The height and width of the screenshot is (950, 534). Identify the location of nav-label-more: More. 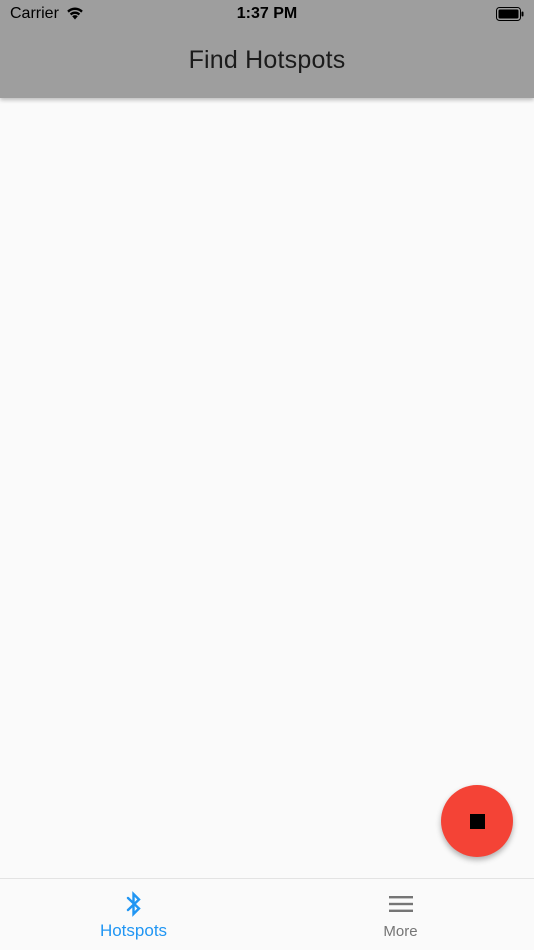
(400, 931).